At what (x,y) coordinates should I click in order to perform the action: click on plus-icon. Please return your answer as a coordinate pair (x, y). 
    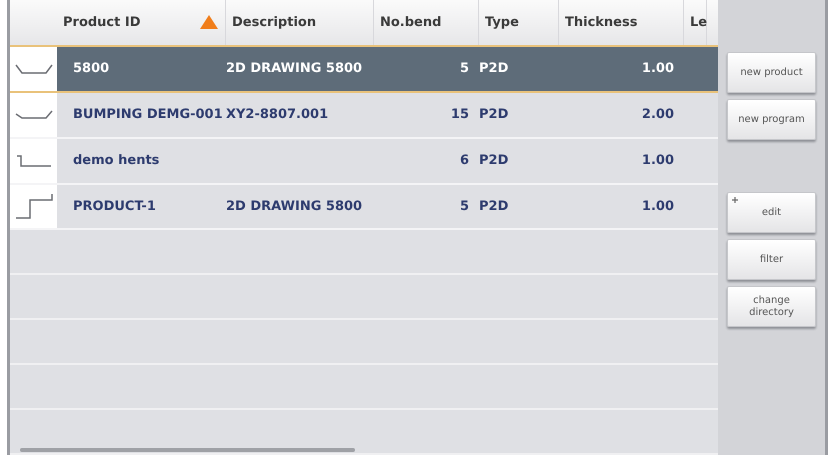
    Looking at the image, I should click on (735, 200).